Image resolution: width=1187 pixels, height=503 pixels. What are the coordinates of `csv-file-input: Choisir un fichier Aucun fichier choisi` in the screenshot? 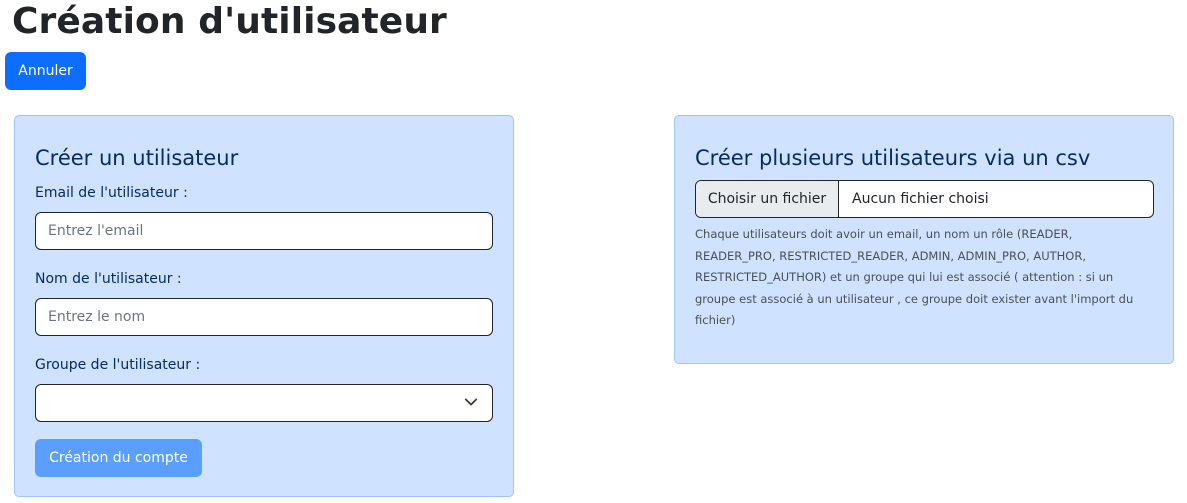 It's located at (924, 199).